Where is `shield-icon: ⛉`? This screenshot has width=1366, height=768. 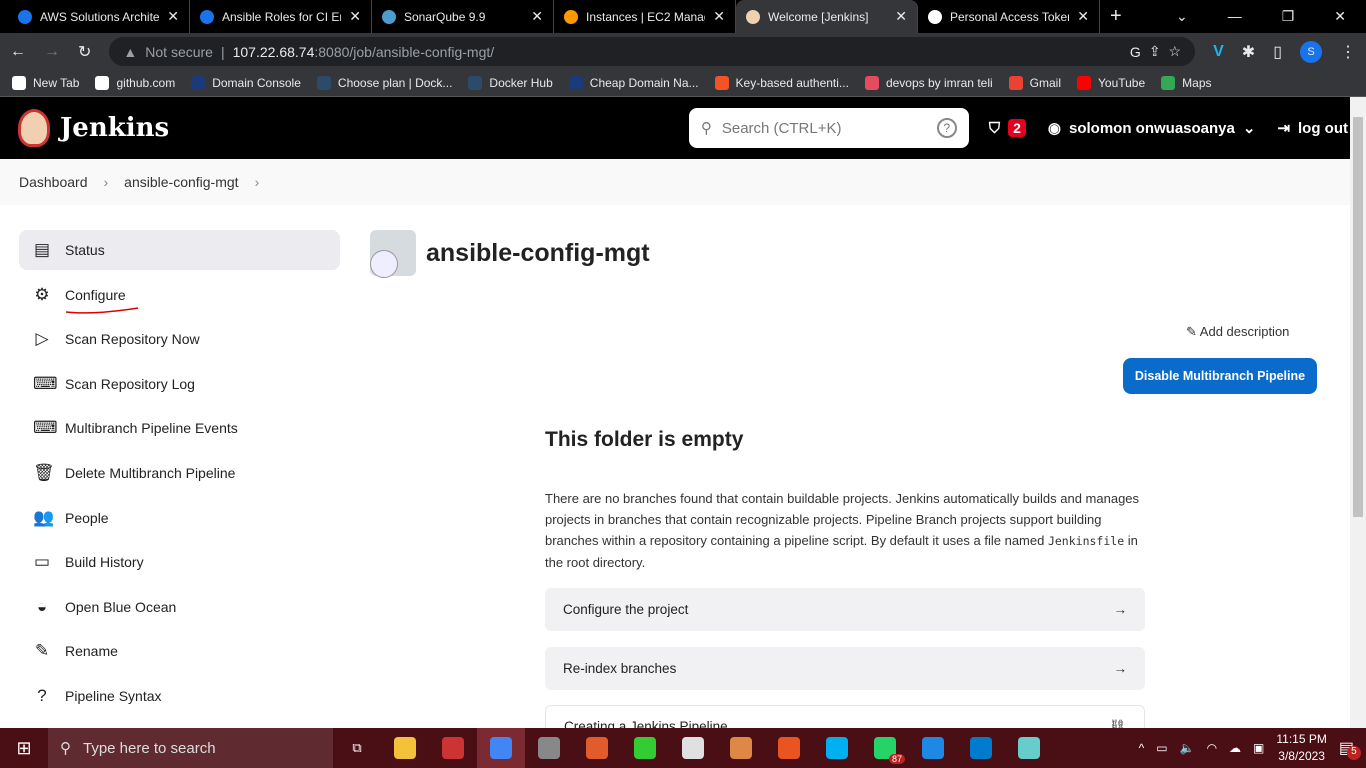
shield-icon: ⛉ is located at coordinates (994, 128).